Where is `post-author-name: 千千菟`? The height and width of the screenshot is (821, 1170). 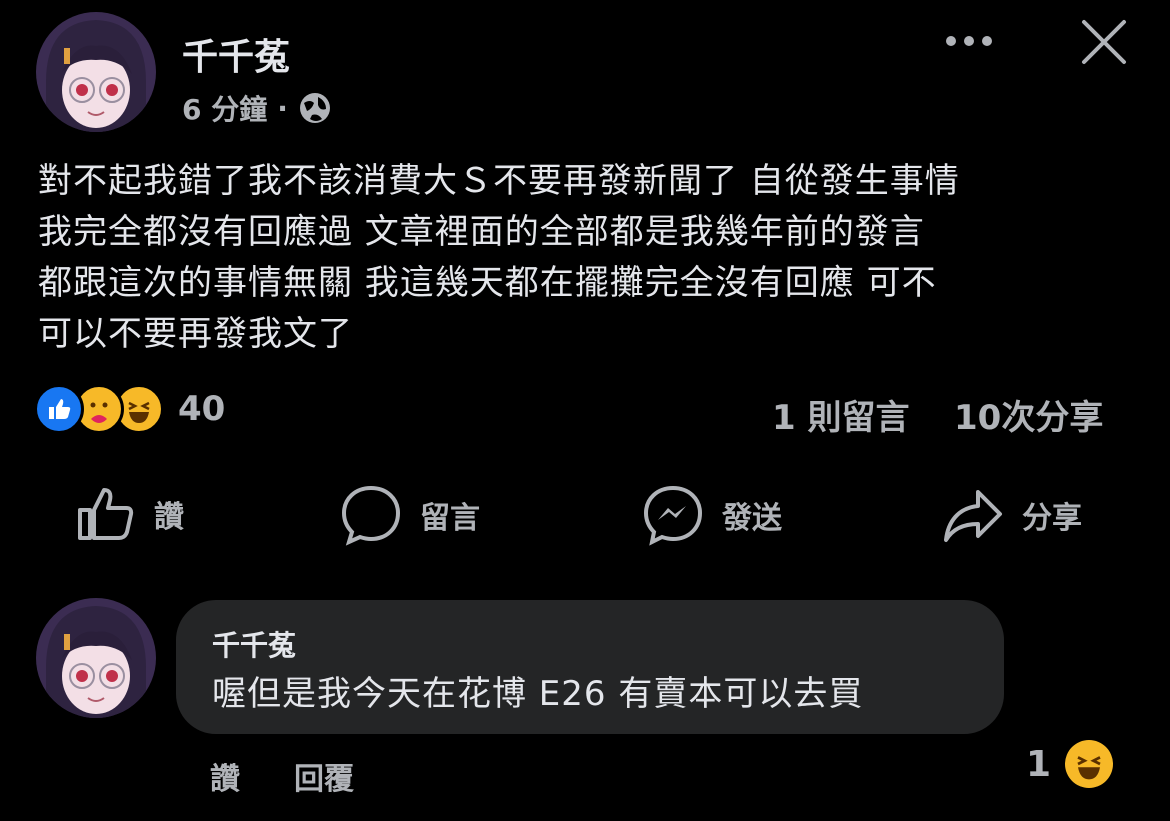
post-author-name: 千千菟 is located at coordinates (236, 54).